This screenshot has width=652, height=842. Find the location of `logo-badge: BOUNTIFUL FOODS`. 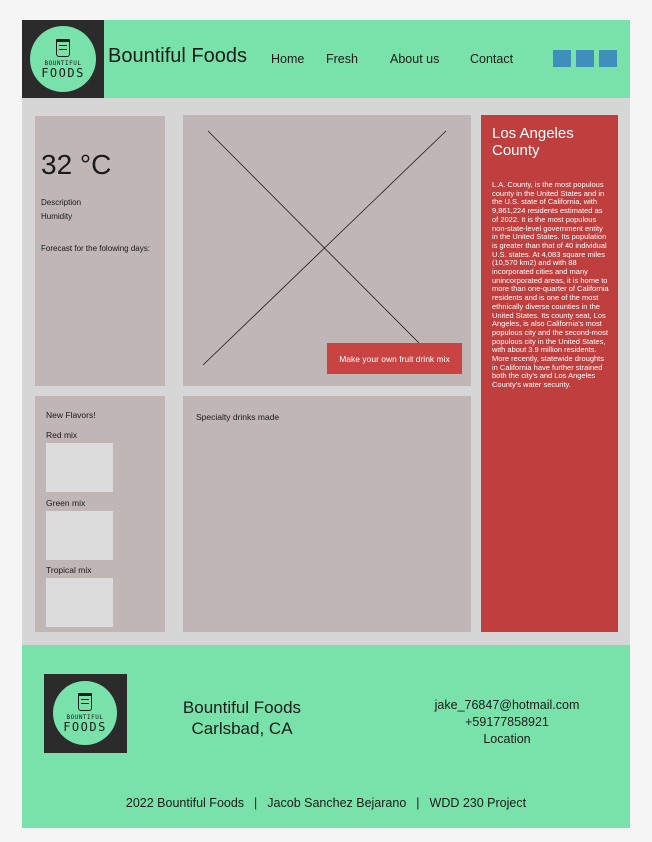

logo-badge: BOUNTIFUL FOODS is located at coordinates (63, 59).